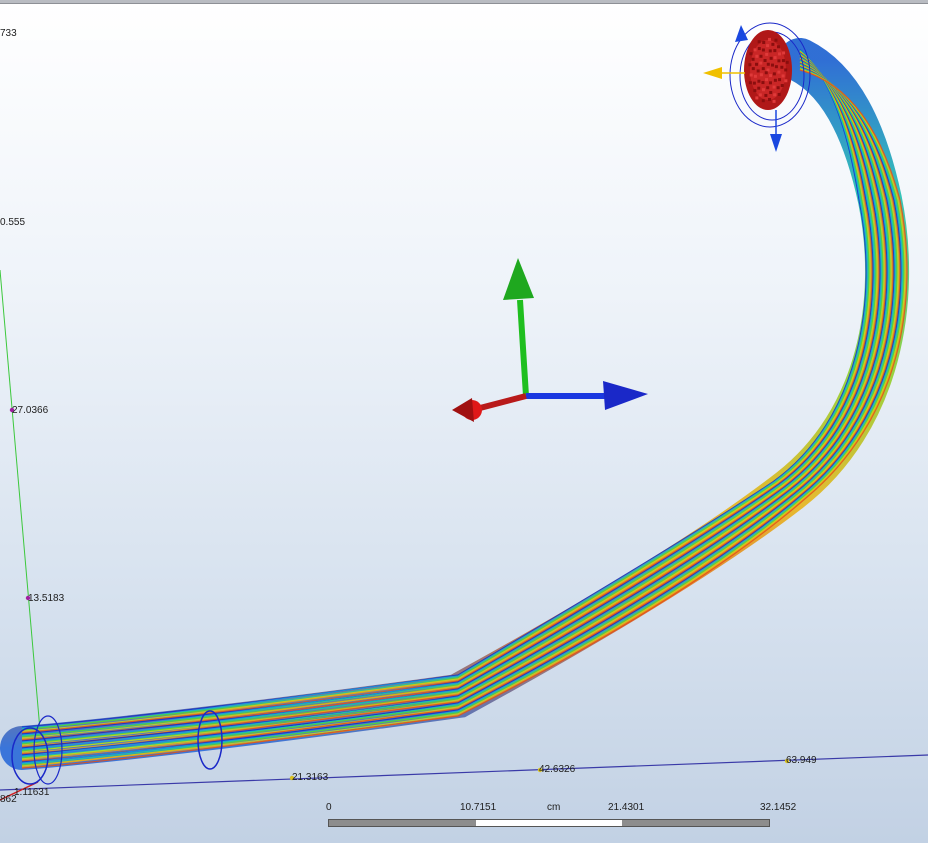 Image resolution: width=928 pixels, height=843 pixels. Describe the element at coordinates (20, 500) in the screenshot. I see `y-axis-line` at that location.